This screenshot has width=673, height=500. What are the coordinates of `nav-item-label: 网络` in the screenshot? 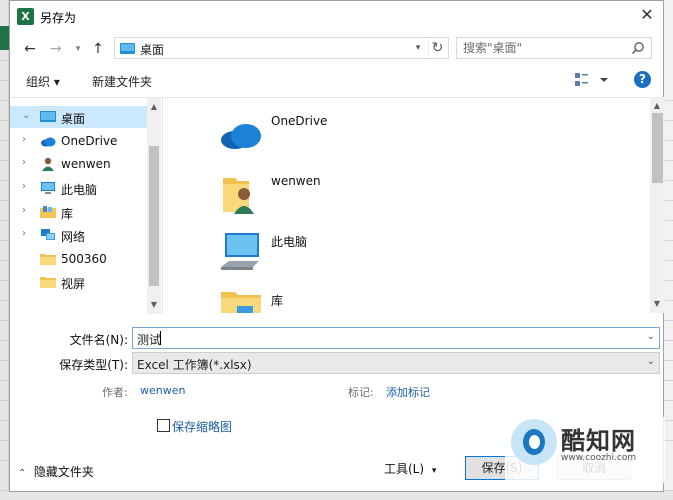 It's located at (73, 237).